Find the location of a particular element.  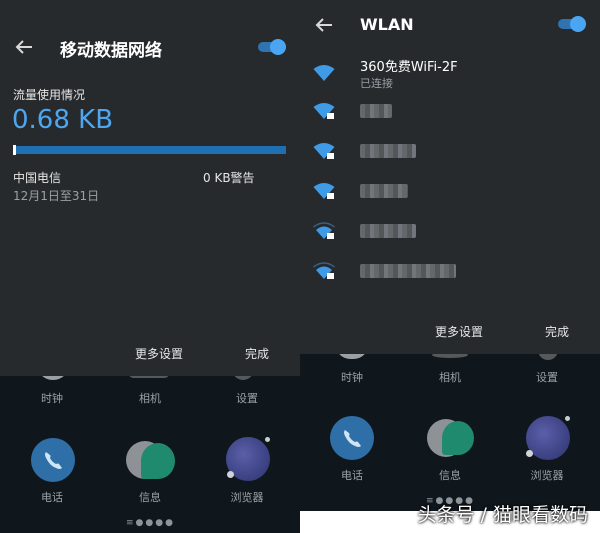

wifi-full-icon is located at coordinates (324, 73).